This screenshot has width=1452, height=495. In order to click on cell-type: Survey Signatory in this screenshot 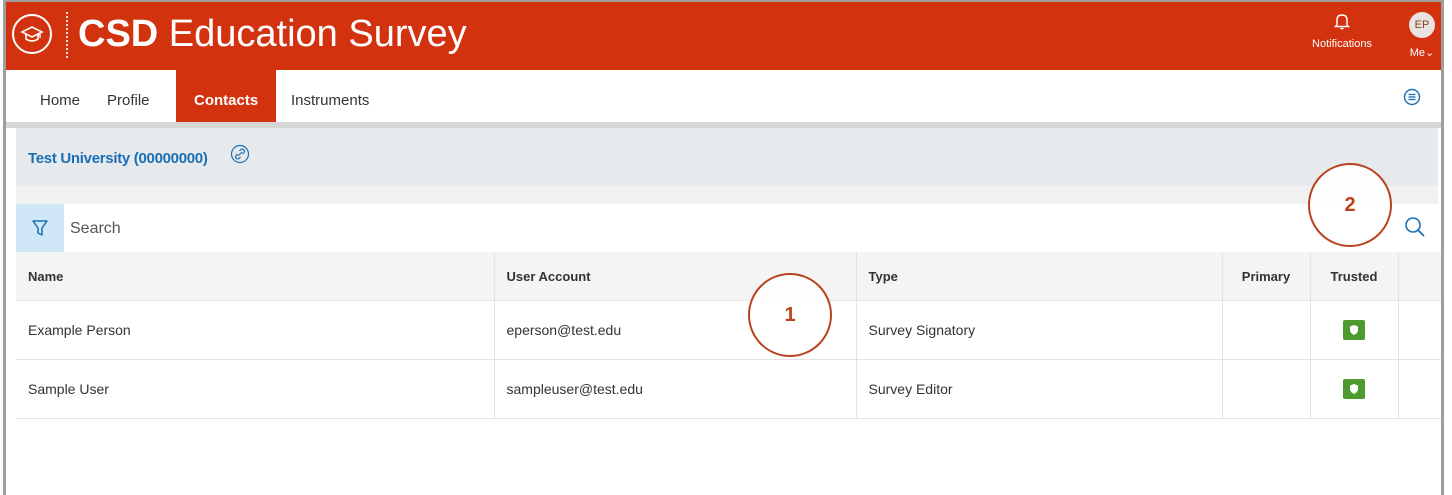, I will do `click(1039, 330)`.